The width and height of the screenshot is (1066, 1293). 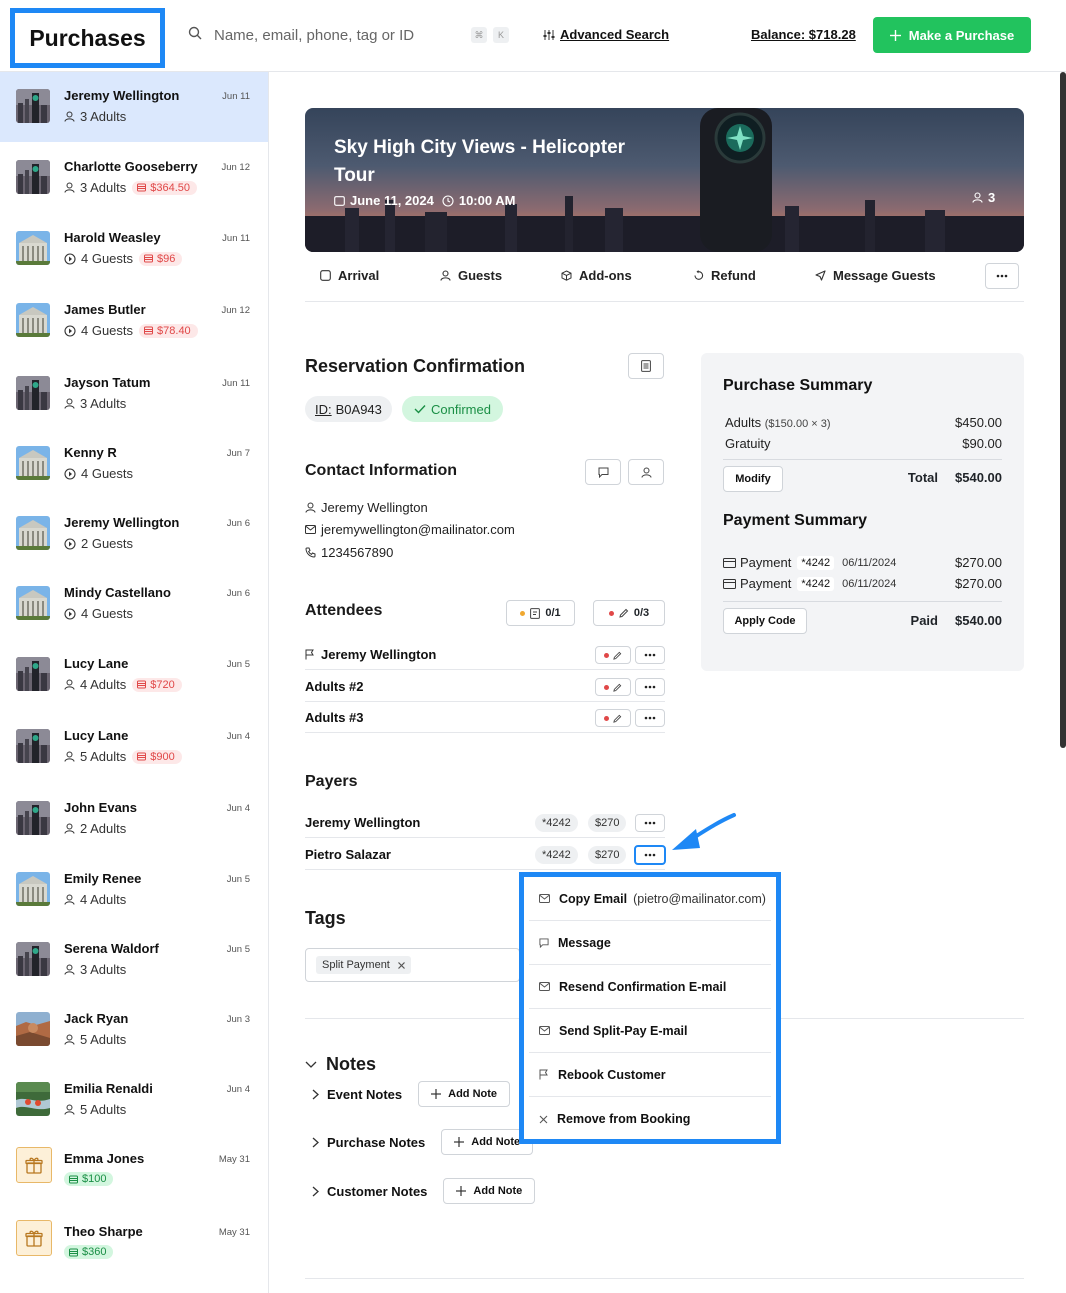 I want to click on send-icon, so click(x=820, y=275).